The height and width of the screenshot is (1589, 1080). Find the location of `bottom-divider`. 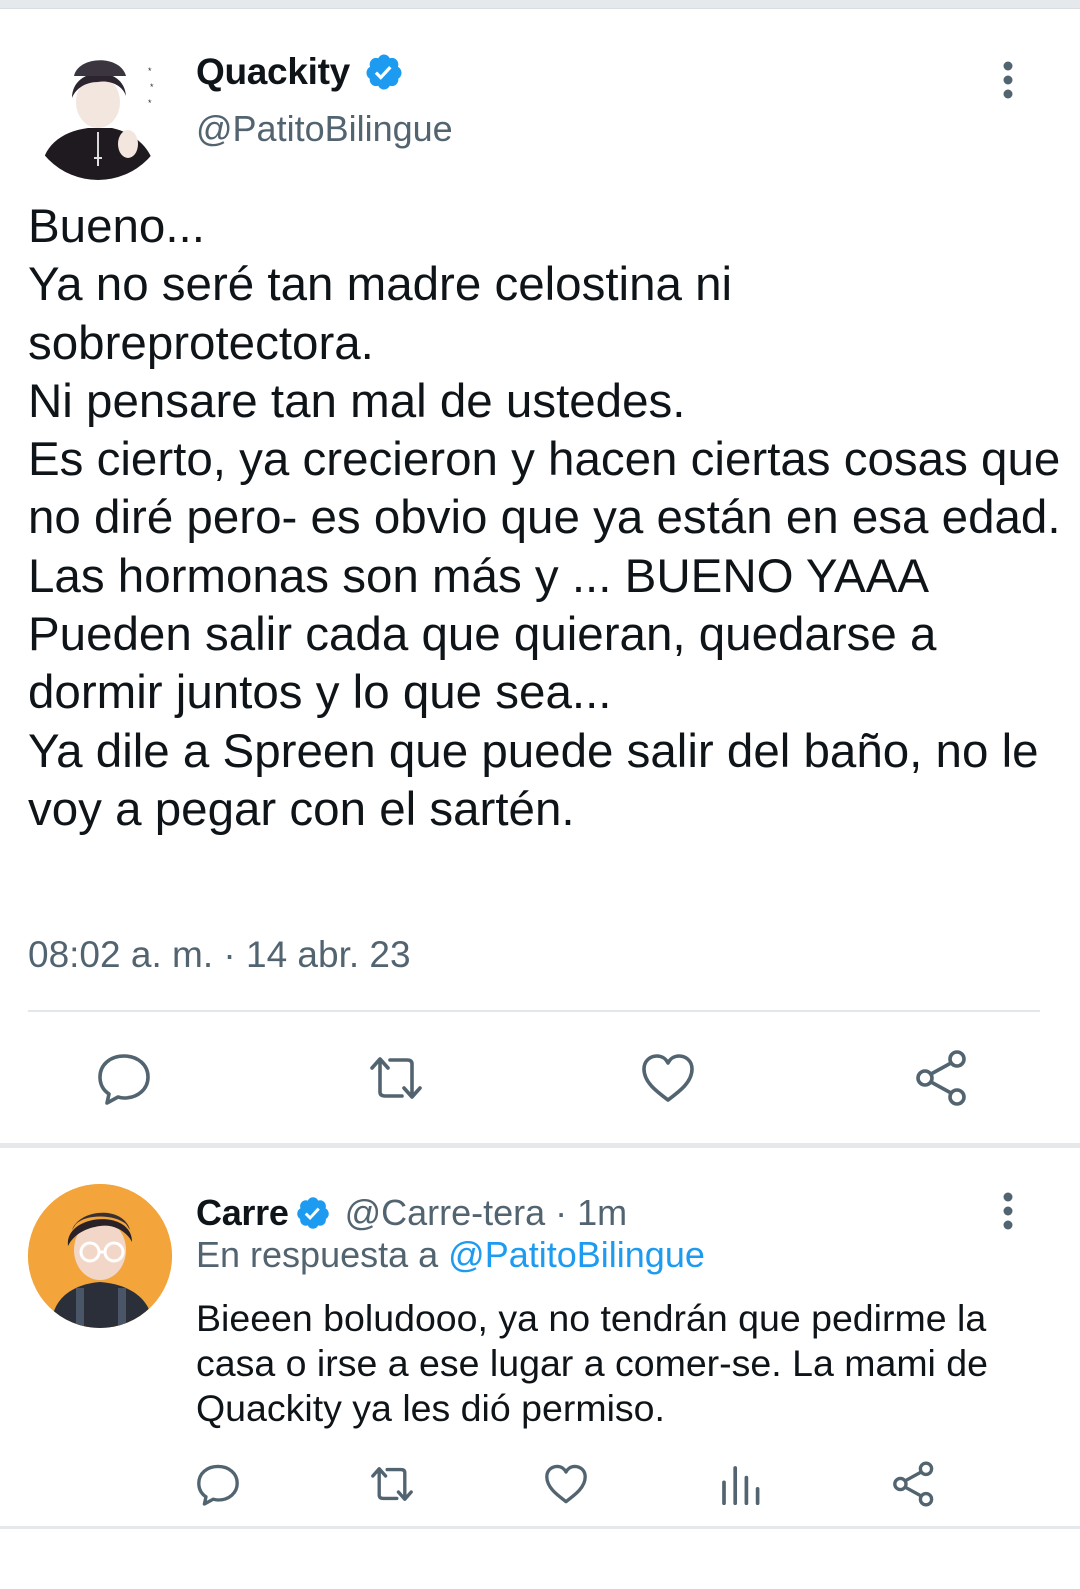

bottom-divider is located at coordinates (540, 1527).